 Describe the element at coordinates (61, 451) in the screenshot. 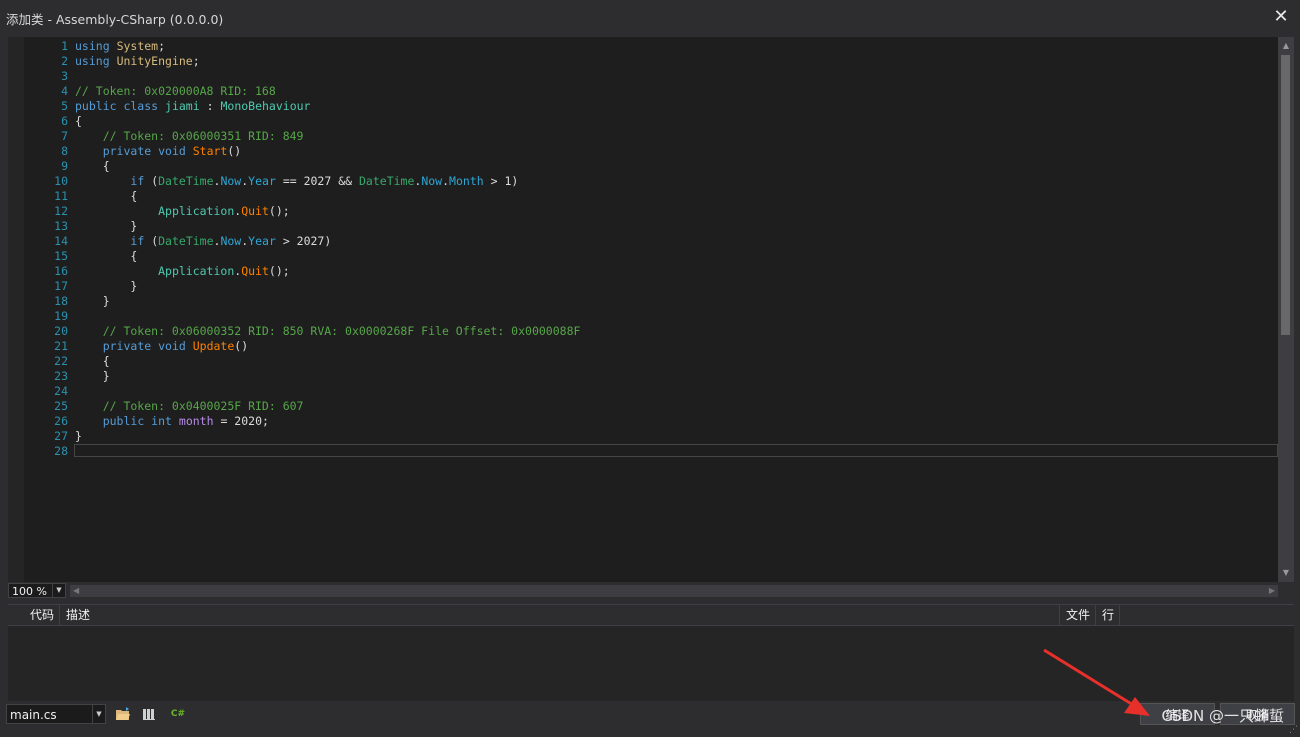

I see `line-number: 28` at that location.